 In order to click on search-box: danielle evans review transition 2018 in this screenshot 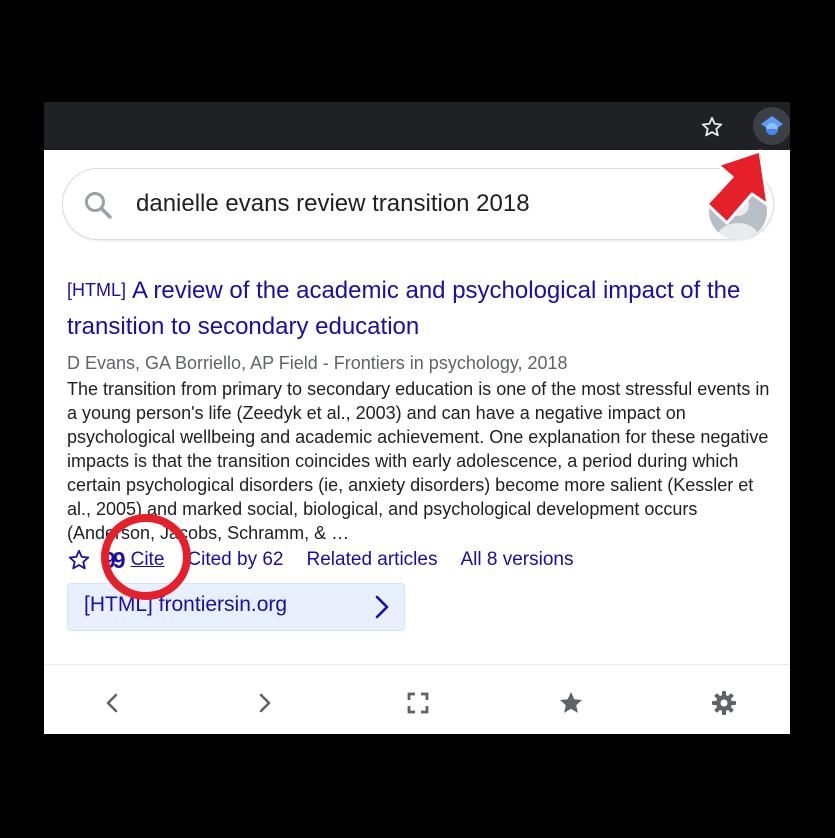, I will do `click(418, 204)`.